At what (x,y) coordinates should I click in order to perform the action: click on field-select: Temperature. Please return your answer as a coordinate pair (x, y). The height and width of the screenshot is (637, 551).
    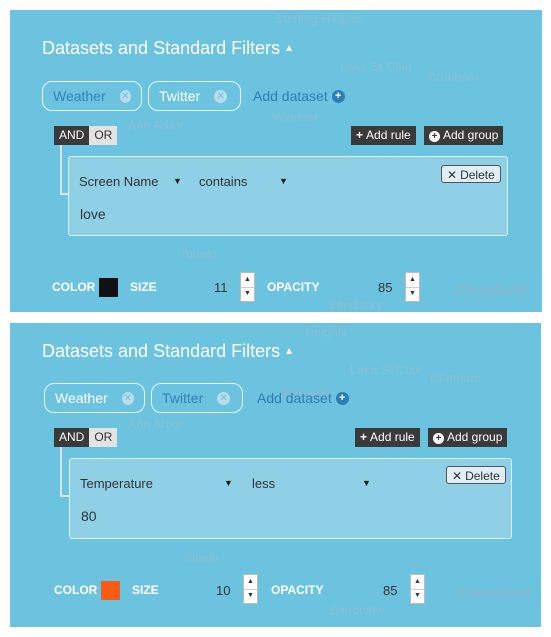
    Looking at the image, I should click on (116, 483).